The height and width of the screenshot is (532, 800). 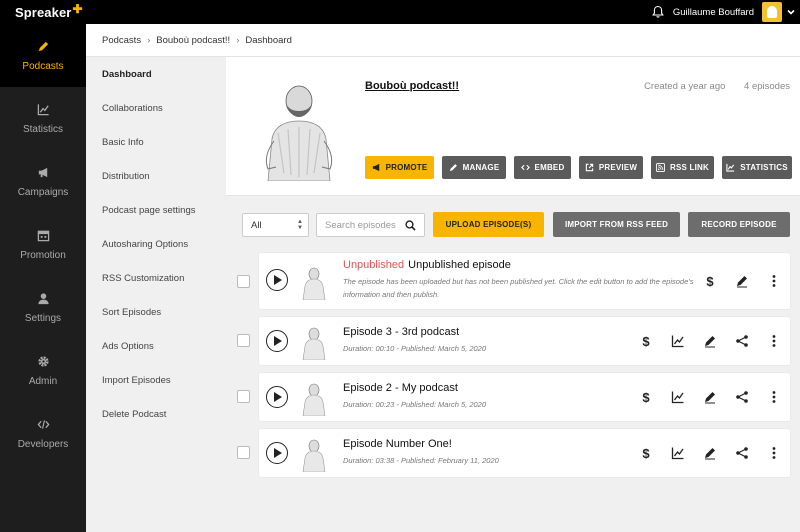 I want to click on subnav-collaborations: Collaborations, so click(x=156, y=108).